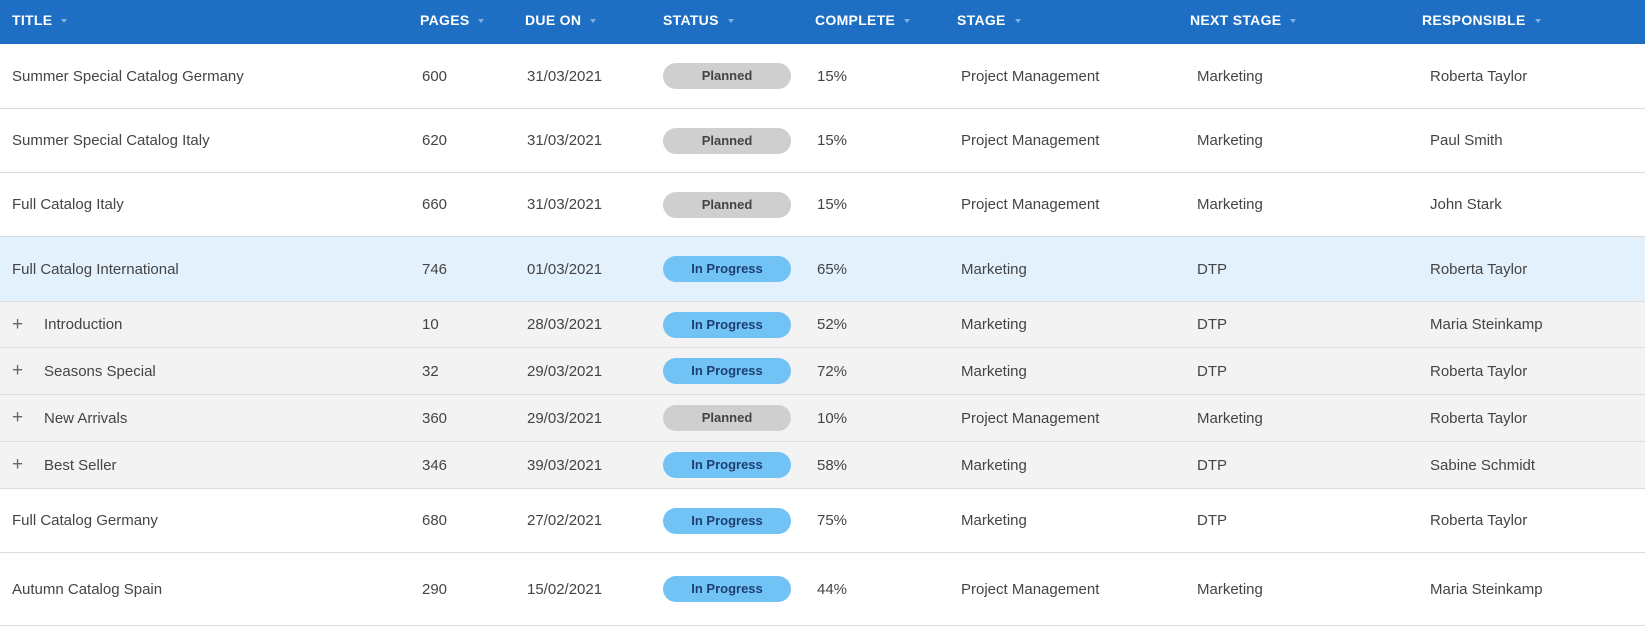  Describe the element at coordinates (565, 269) in the screenshot. I see `due-date-cell: 01/03/2021` at that location.